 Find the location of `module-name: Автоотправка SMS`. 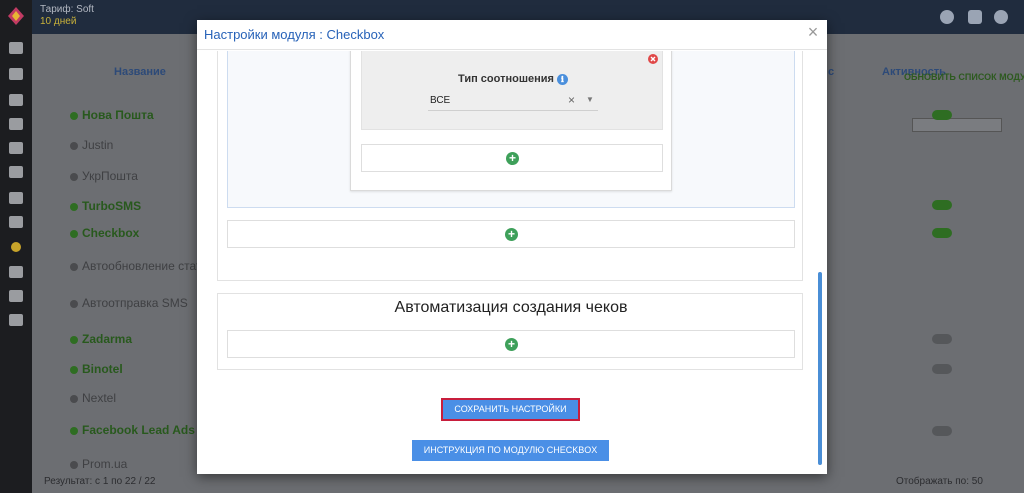

module-name: Автоотправка SMS is located at coordinates (135, 303).